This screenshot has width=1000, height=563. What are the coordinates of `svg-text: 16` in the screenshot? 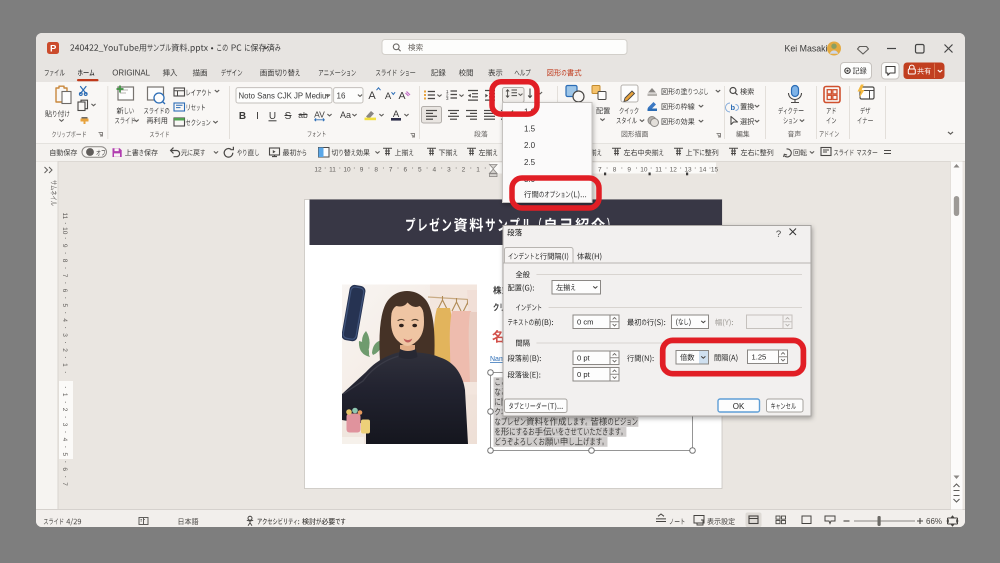 It's located at (341, 96).